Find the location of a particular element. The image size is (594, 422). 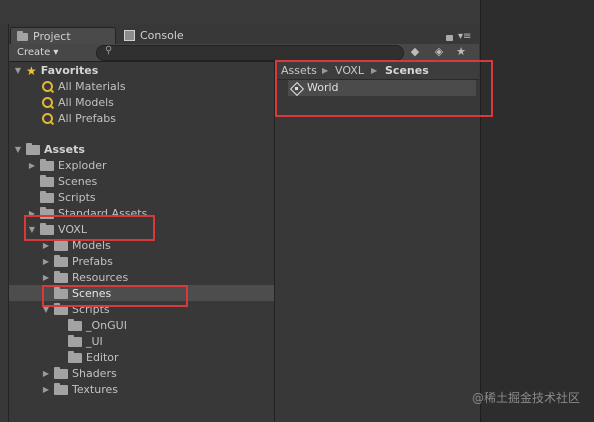

tree-item-label: Textures is located at coordinates (95, 389).